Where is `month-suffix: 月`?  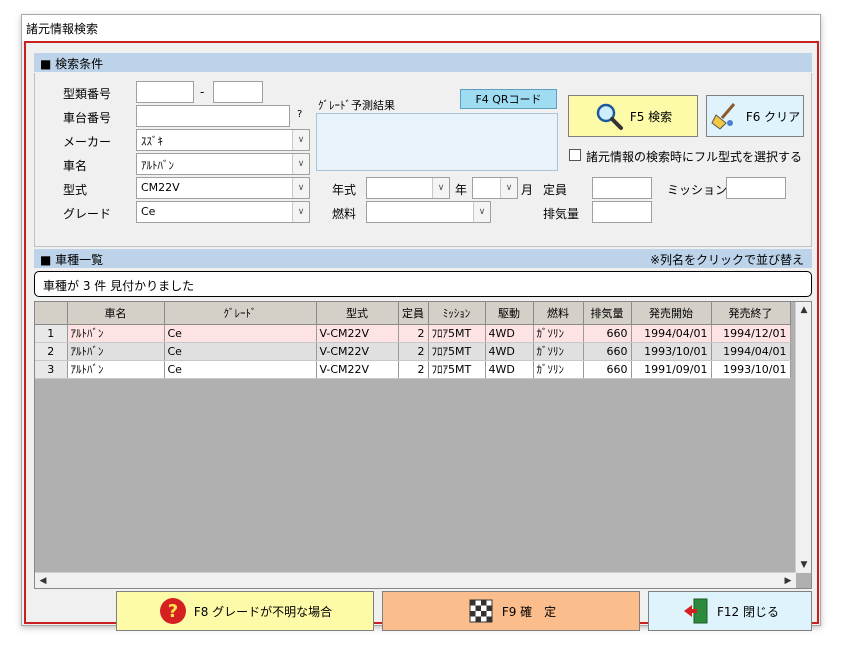 month-suffix: 月 is located at coordinates (527, 190).